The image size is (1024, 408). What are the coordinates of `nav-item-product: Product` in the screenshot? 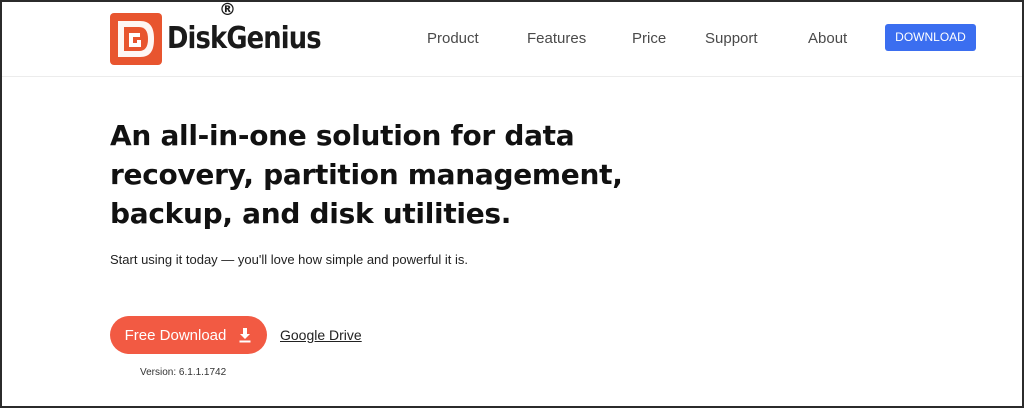 It's located at (453, 39).